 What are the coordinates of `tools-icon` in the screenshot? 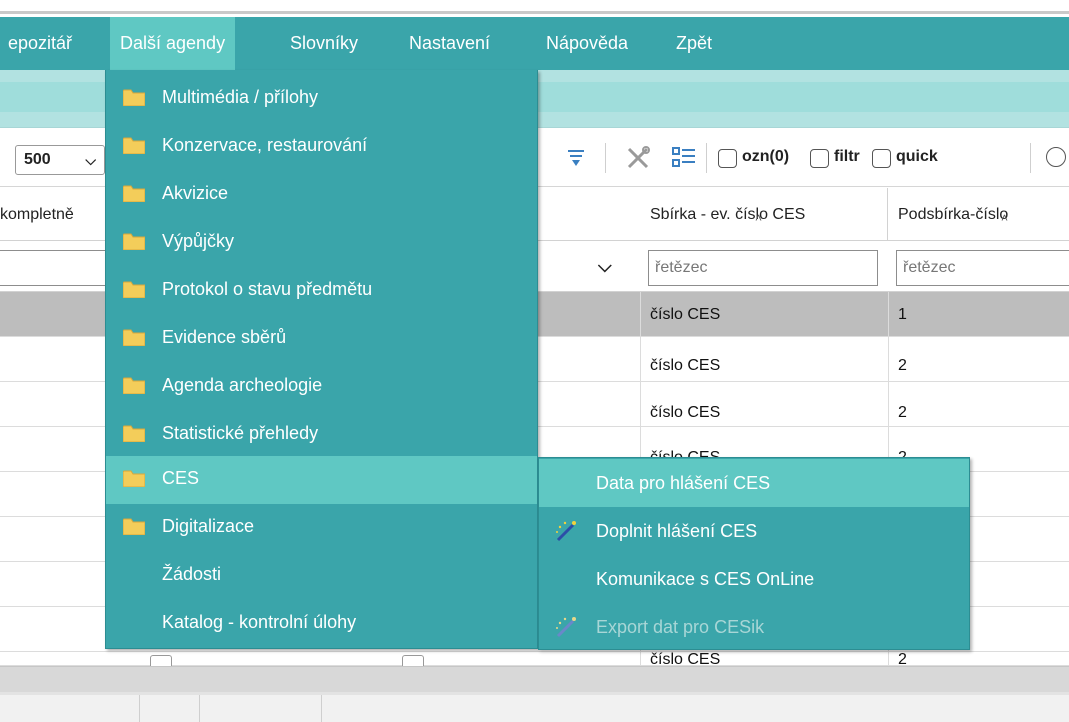 It's located at (638, 158).